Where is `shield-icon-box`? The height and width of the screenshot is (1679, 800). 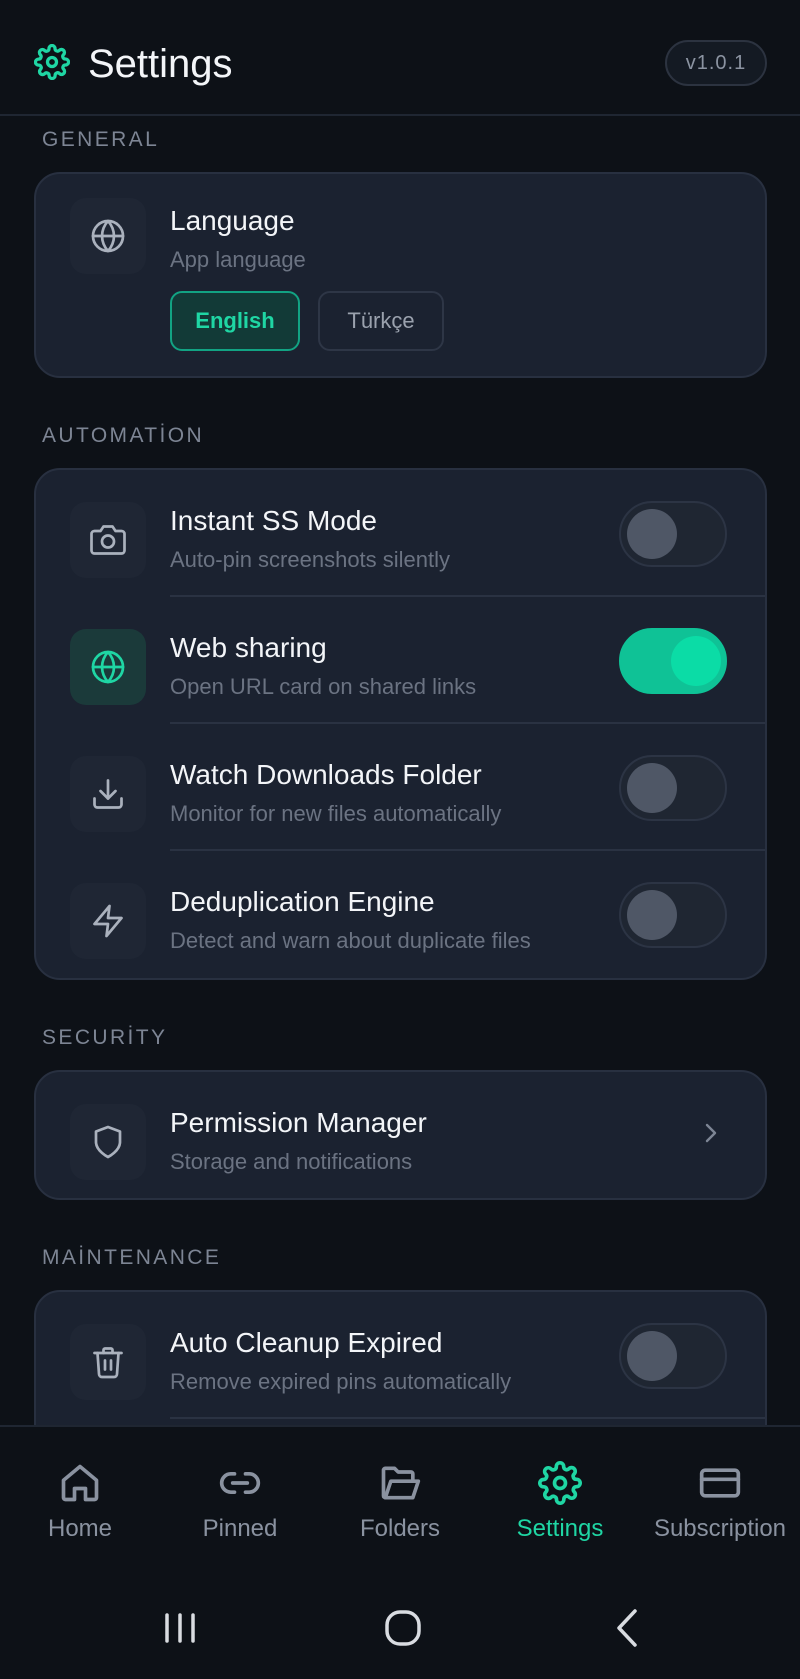
shield-icon-box is located at coordinates (108, 1142).